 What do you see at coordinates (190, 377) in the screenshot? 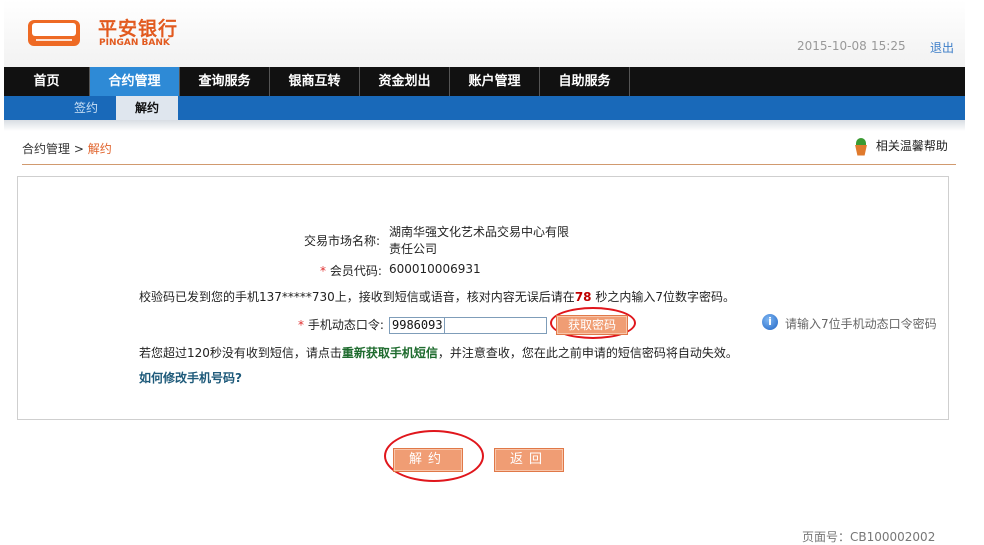
I see `change-phone-link: 如何修改手机号码?` at bounding box center [190, 377].